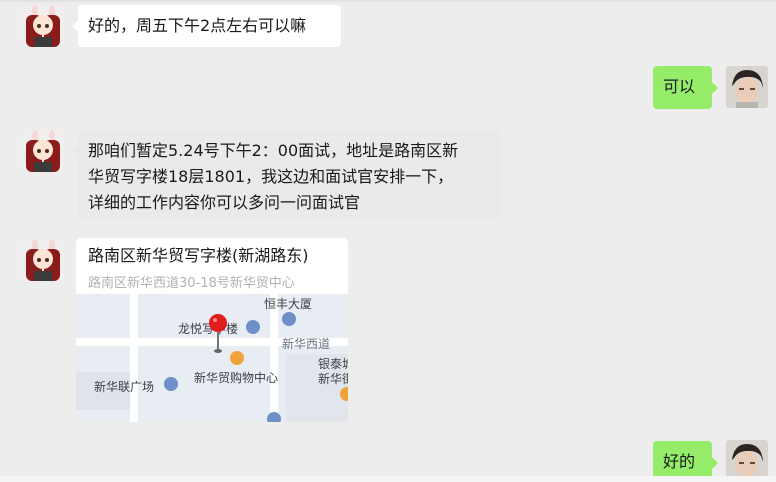 Image resolution: width=776 pixels, height=482 pixels. Describe the element at coordinates (218, 333) in the screenshot. I see `map-pin-icon` at that location.